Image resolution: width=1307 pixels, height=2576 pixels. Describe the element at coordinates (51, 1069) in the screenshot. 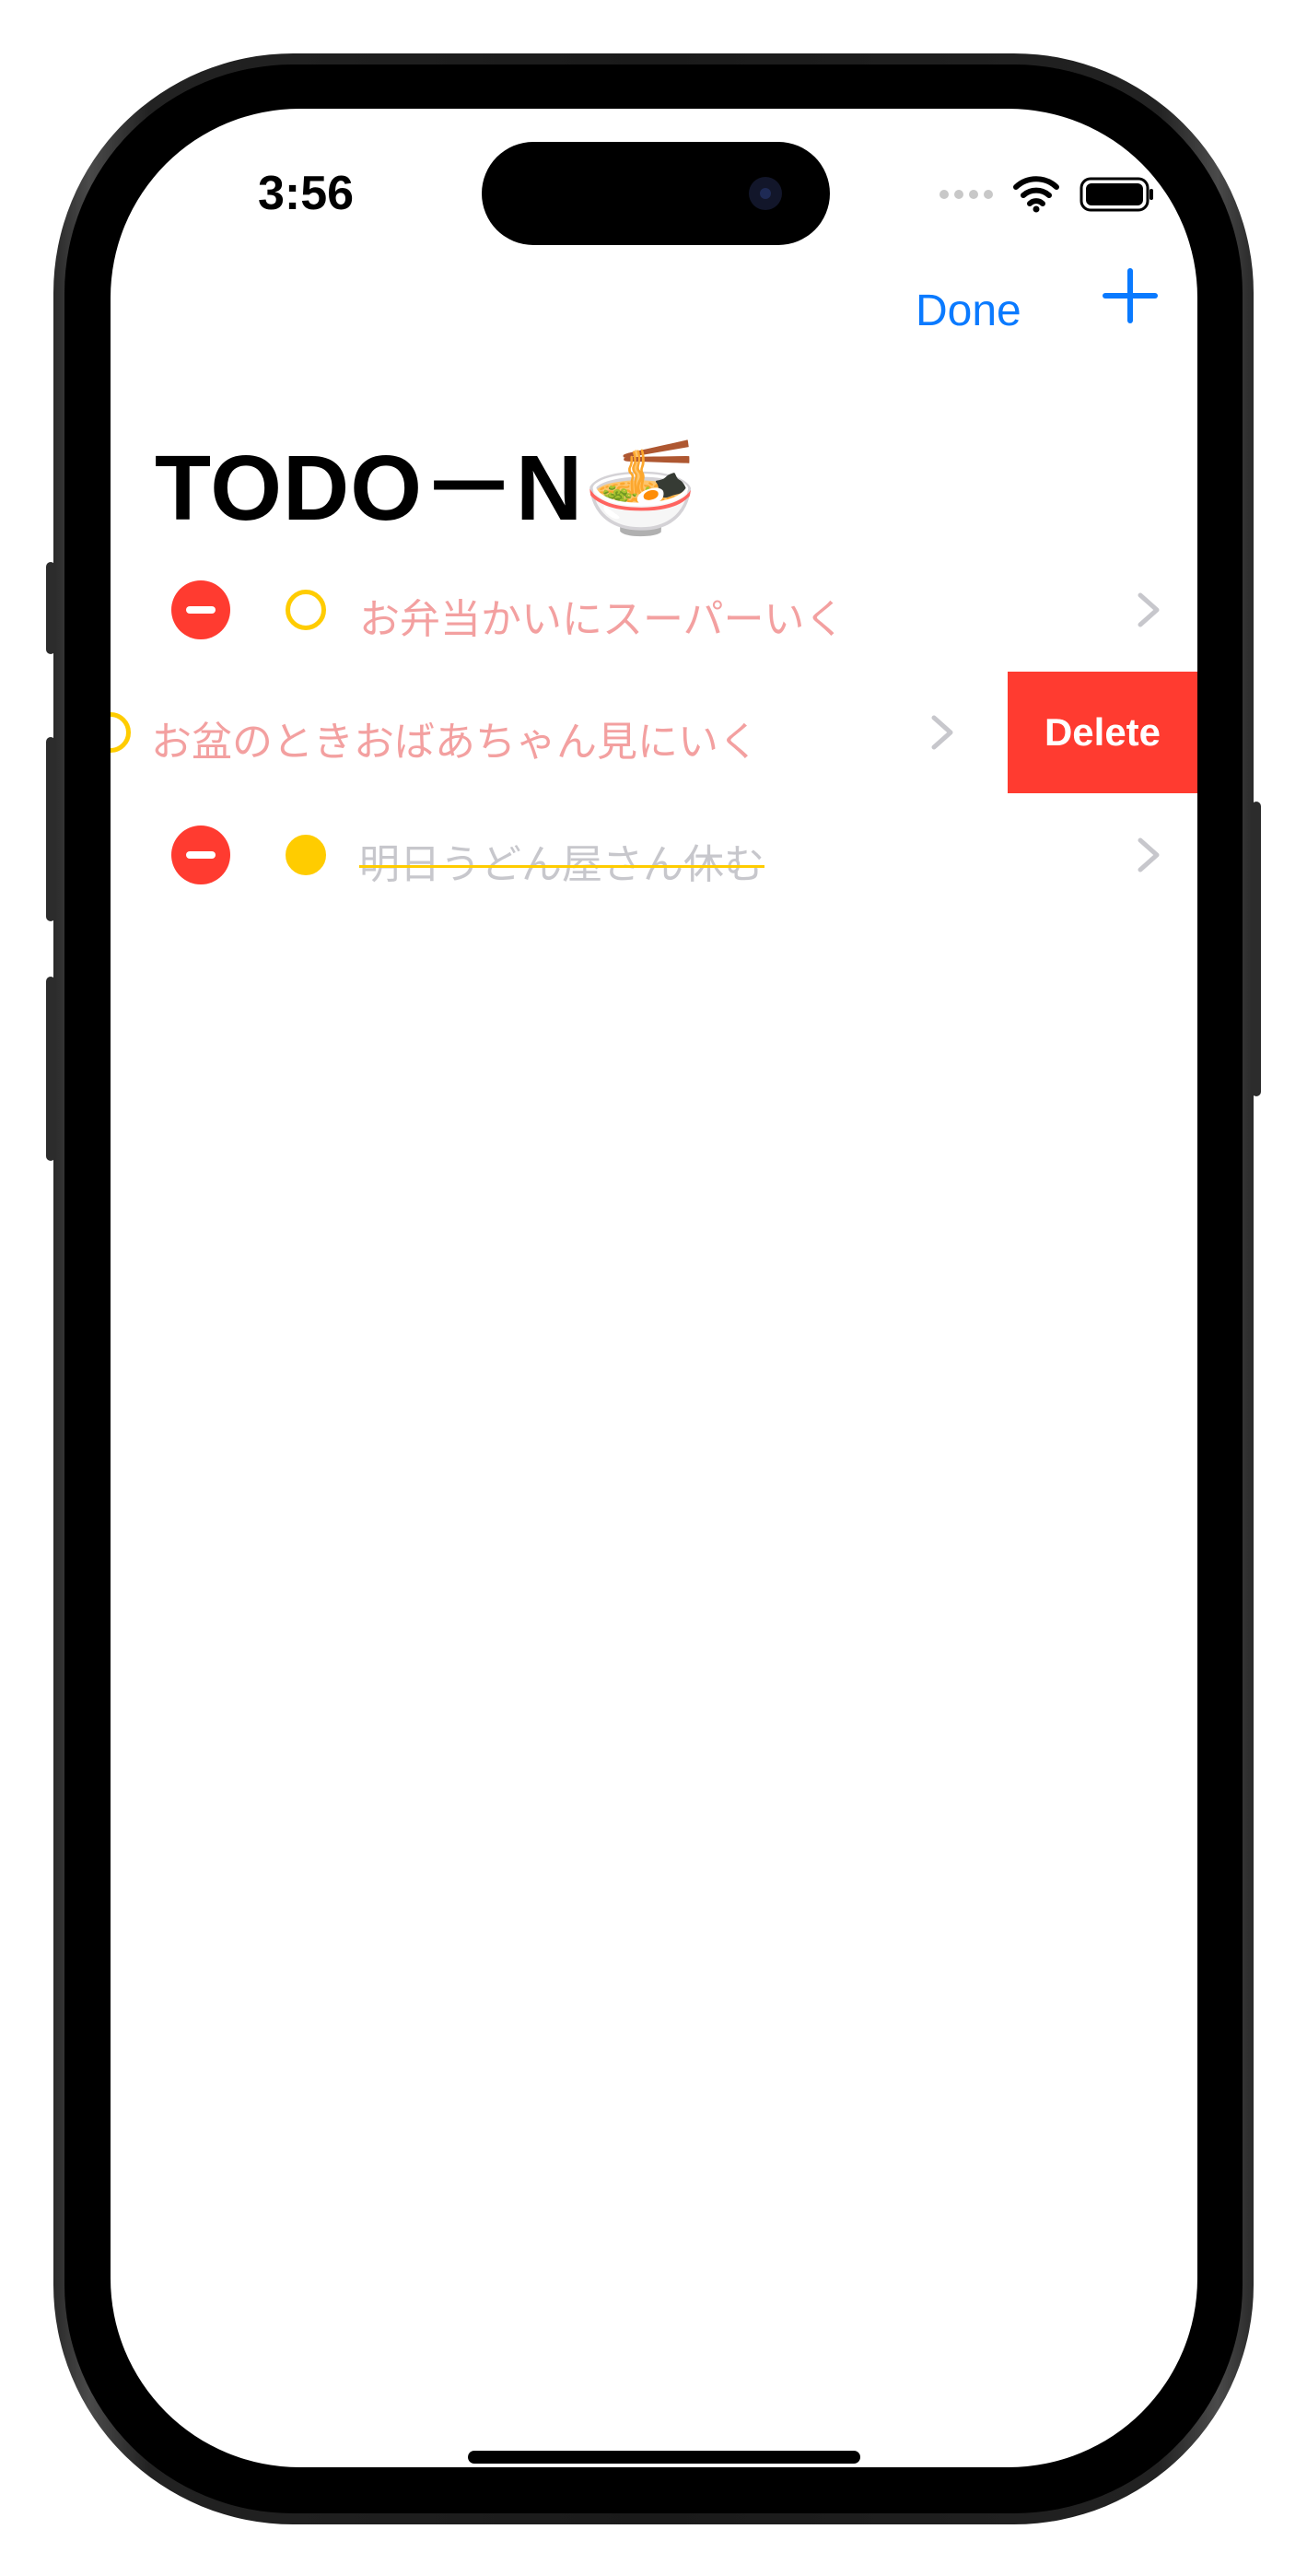

I see `volume-down-button` at that location.